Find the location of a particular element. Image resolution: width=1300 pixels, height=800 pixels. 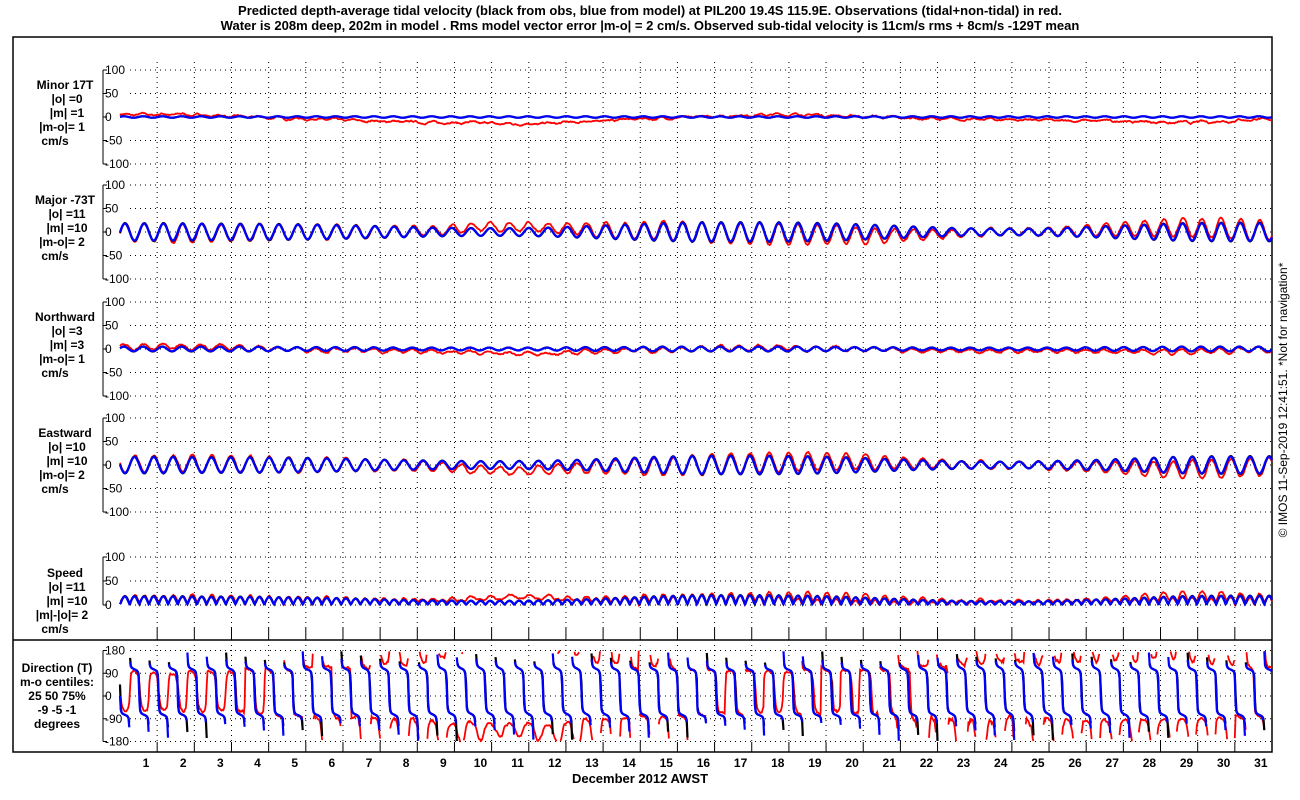

x-tick-label: 8 is located at coordinates (406, 763).